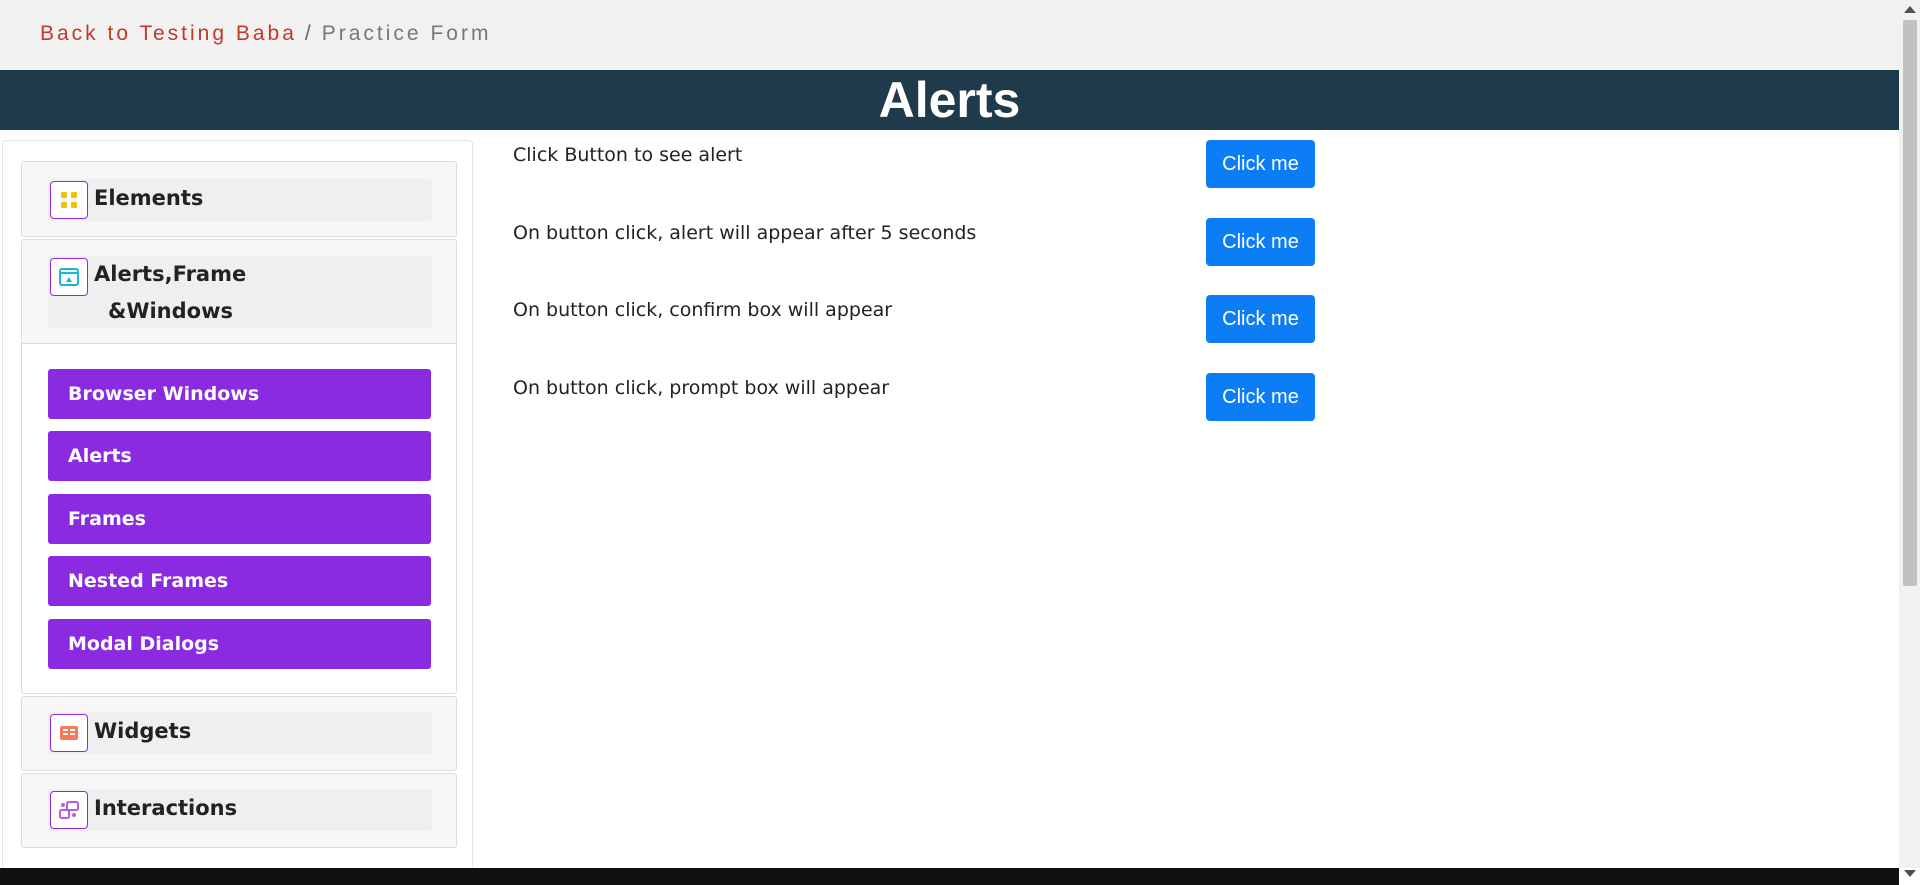 This screenshot has height=885, width=1920. I want to click on sidebar-group-header: Widgets, so click(240, 733).